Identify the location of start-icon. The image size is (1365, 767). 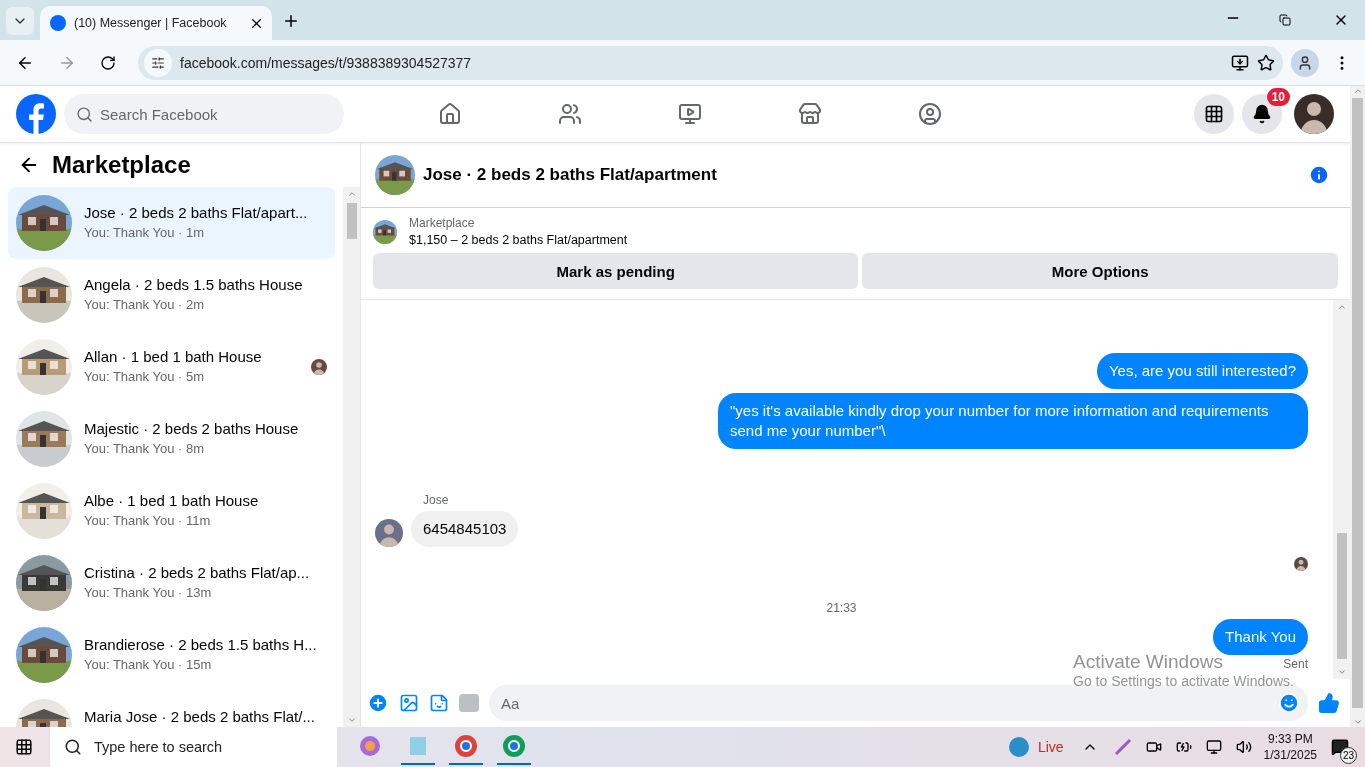
(24, 747).